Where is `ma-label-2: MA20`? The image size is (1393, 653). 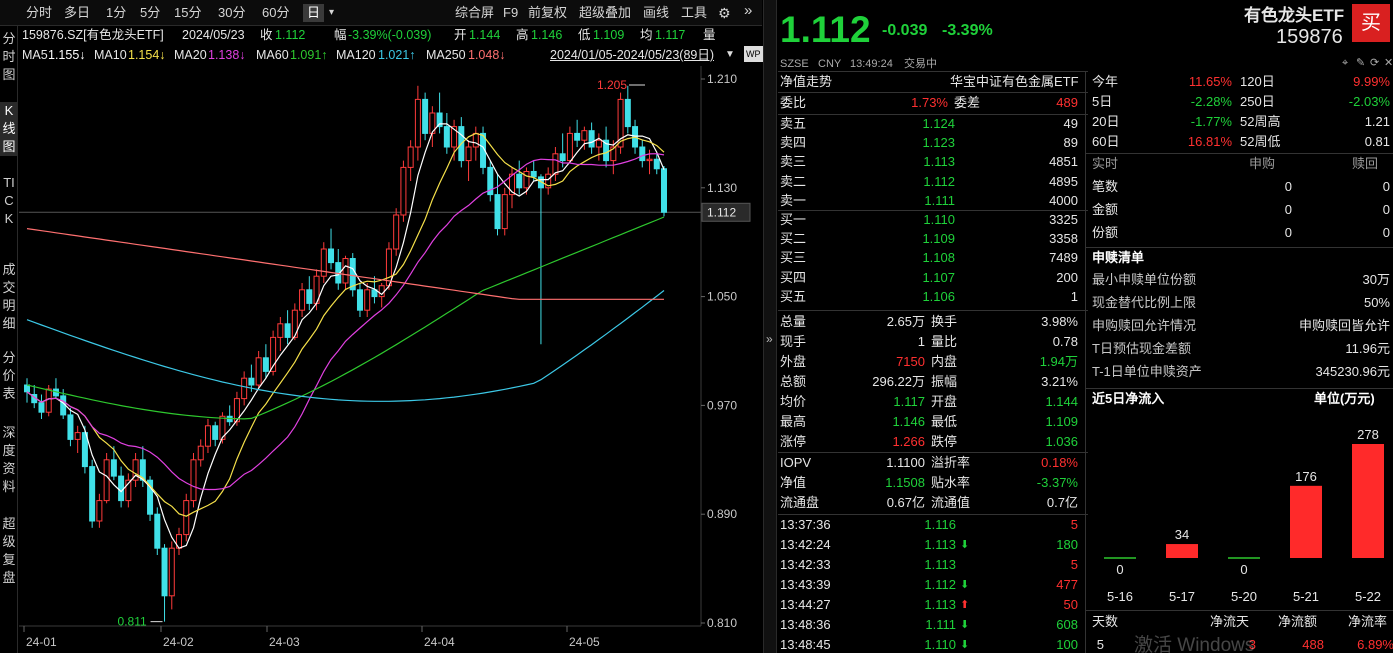
ma-label-2: MA20 is located at coordinates (190, 55).